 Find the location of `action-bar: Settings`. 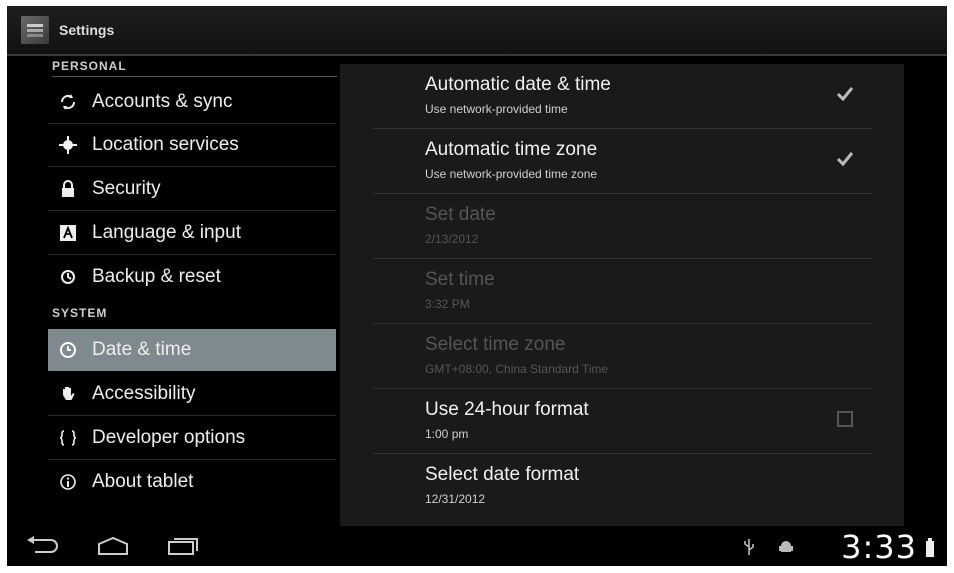

action-bar: Settings is located at coordinates (477, 31).